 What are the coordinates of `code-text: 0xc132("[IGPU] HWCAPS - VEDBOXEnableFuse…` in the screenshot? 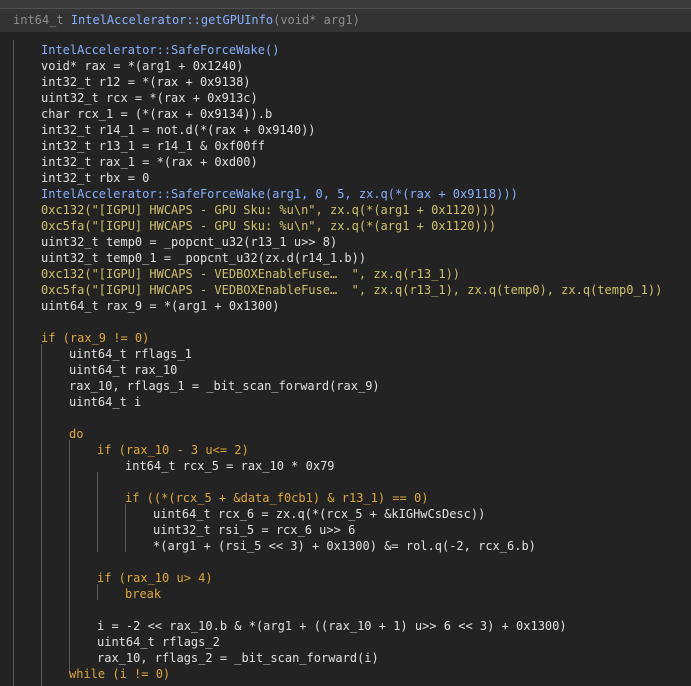 It's located at (251, 274).